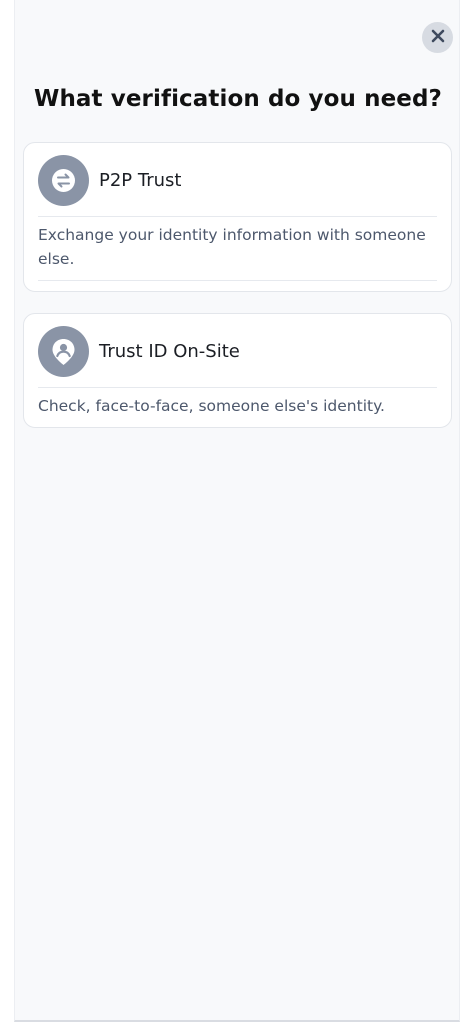 The height and width of the screenshot is (1024, 473). What do you see at coordinates (63, 351) in the screenshot?
I see `location-person-icon` at bounding box center [63, 351].